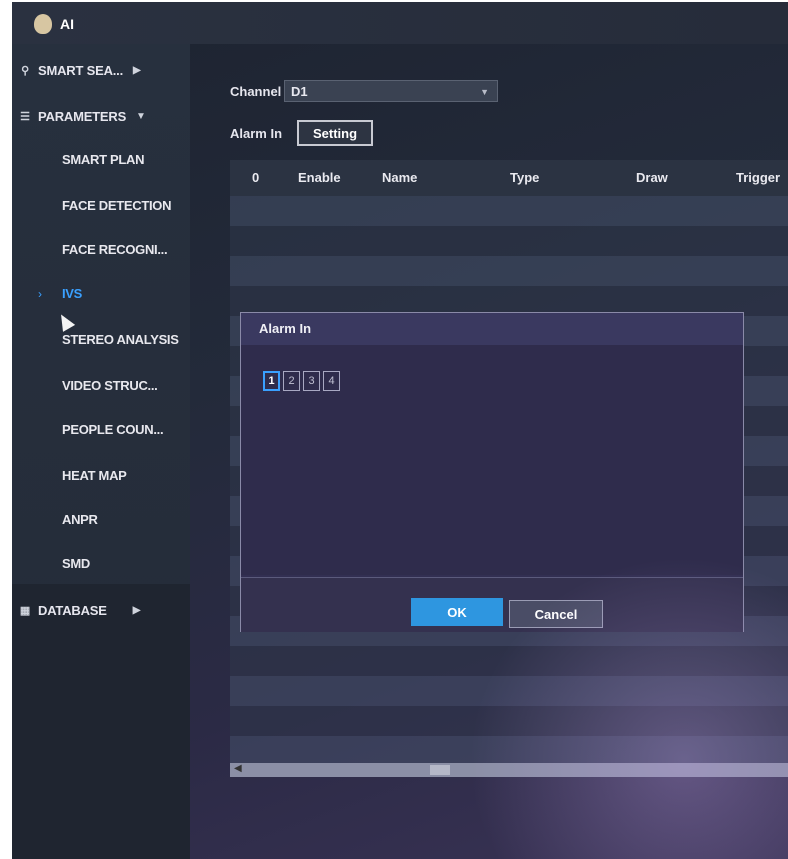 The height and width of the screenshot is (859, 788). What do you see at coordinates (331, 381) in the screenshot?
I see `alarm-in-option-4: 4` at bounding box center [331, 381].